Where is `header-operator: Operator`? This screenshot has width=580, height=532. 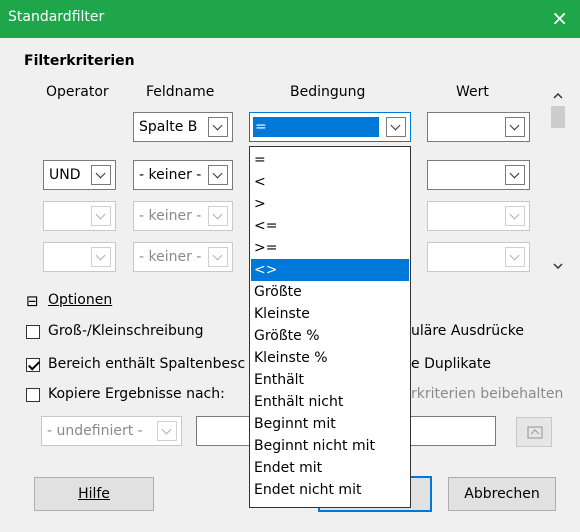 header-operator: Operator is located at coordinates (77, 92).